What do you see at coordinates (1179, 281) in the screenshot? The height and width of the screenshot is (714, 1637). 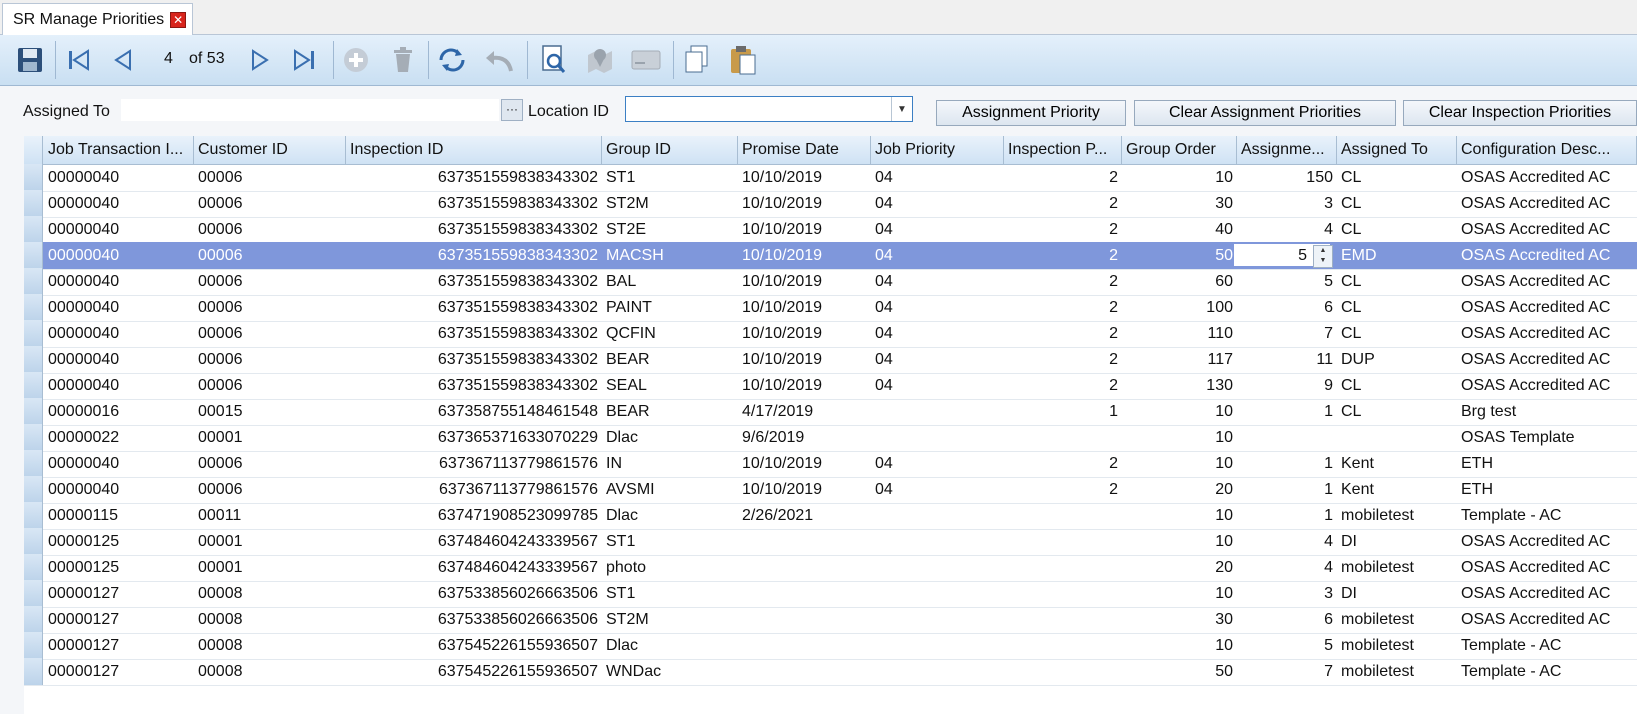 I see `group-order-cell: 60` at bounding box center [1179, 281].